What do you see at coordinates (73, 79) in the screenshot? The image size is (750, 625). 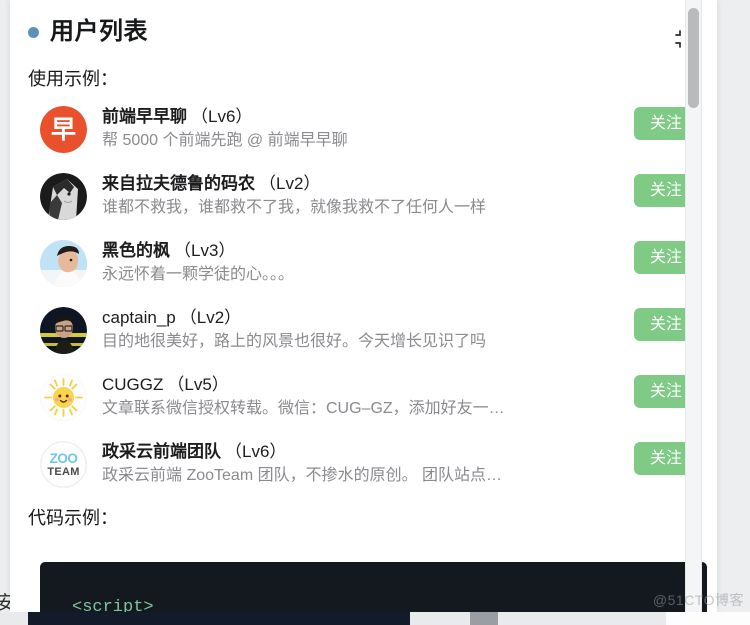 I see `usage-example-label: 使用示例：` at bounding box center [73, 79].